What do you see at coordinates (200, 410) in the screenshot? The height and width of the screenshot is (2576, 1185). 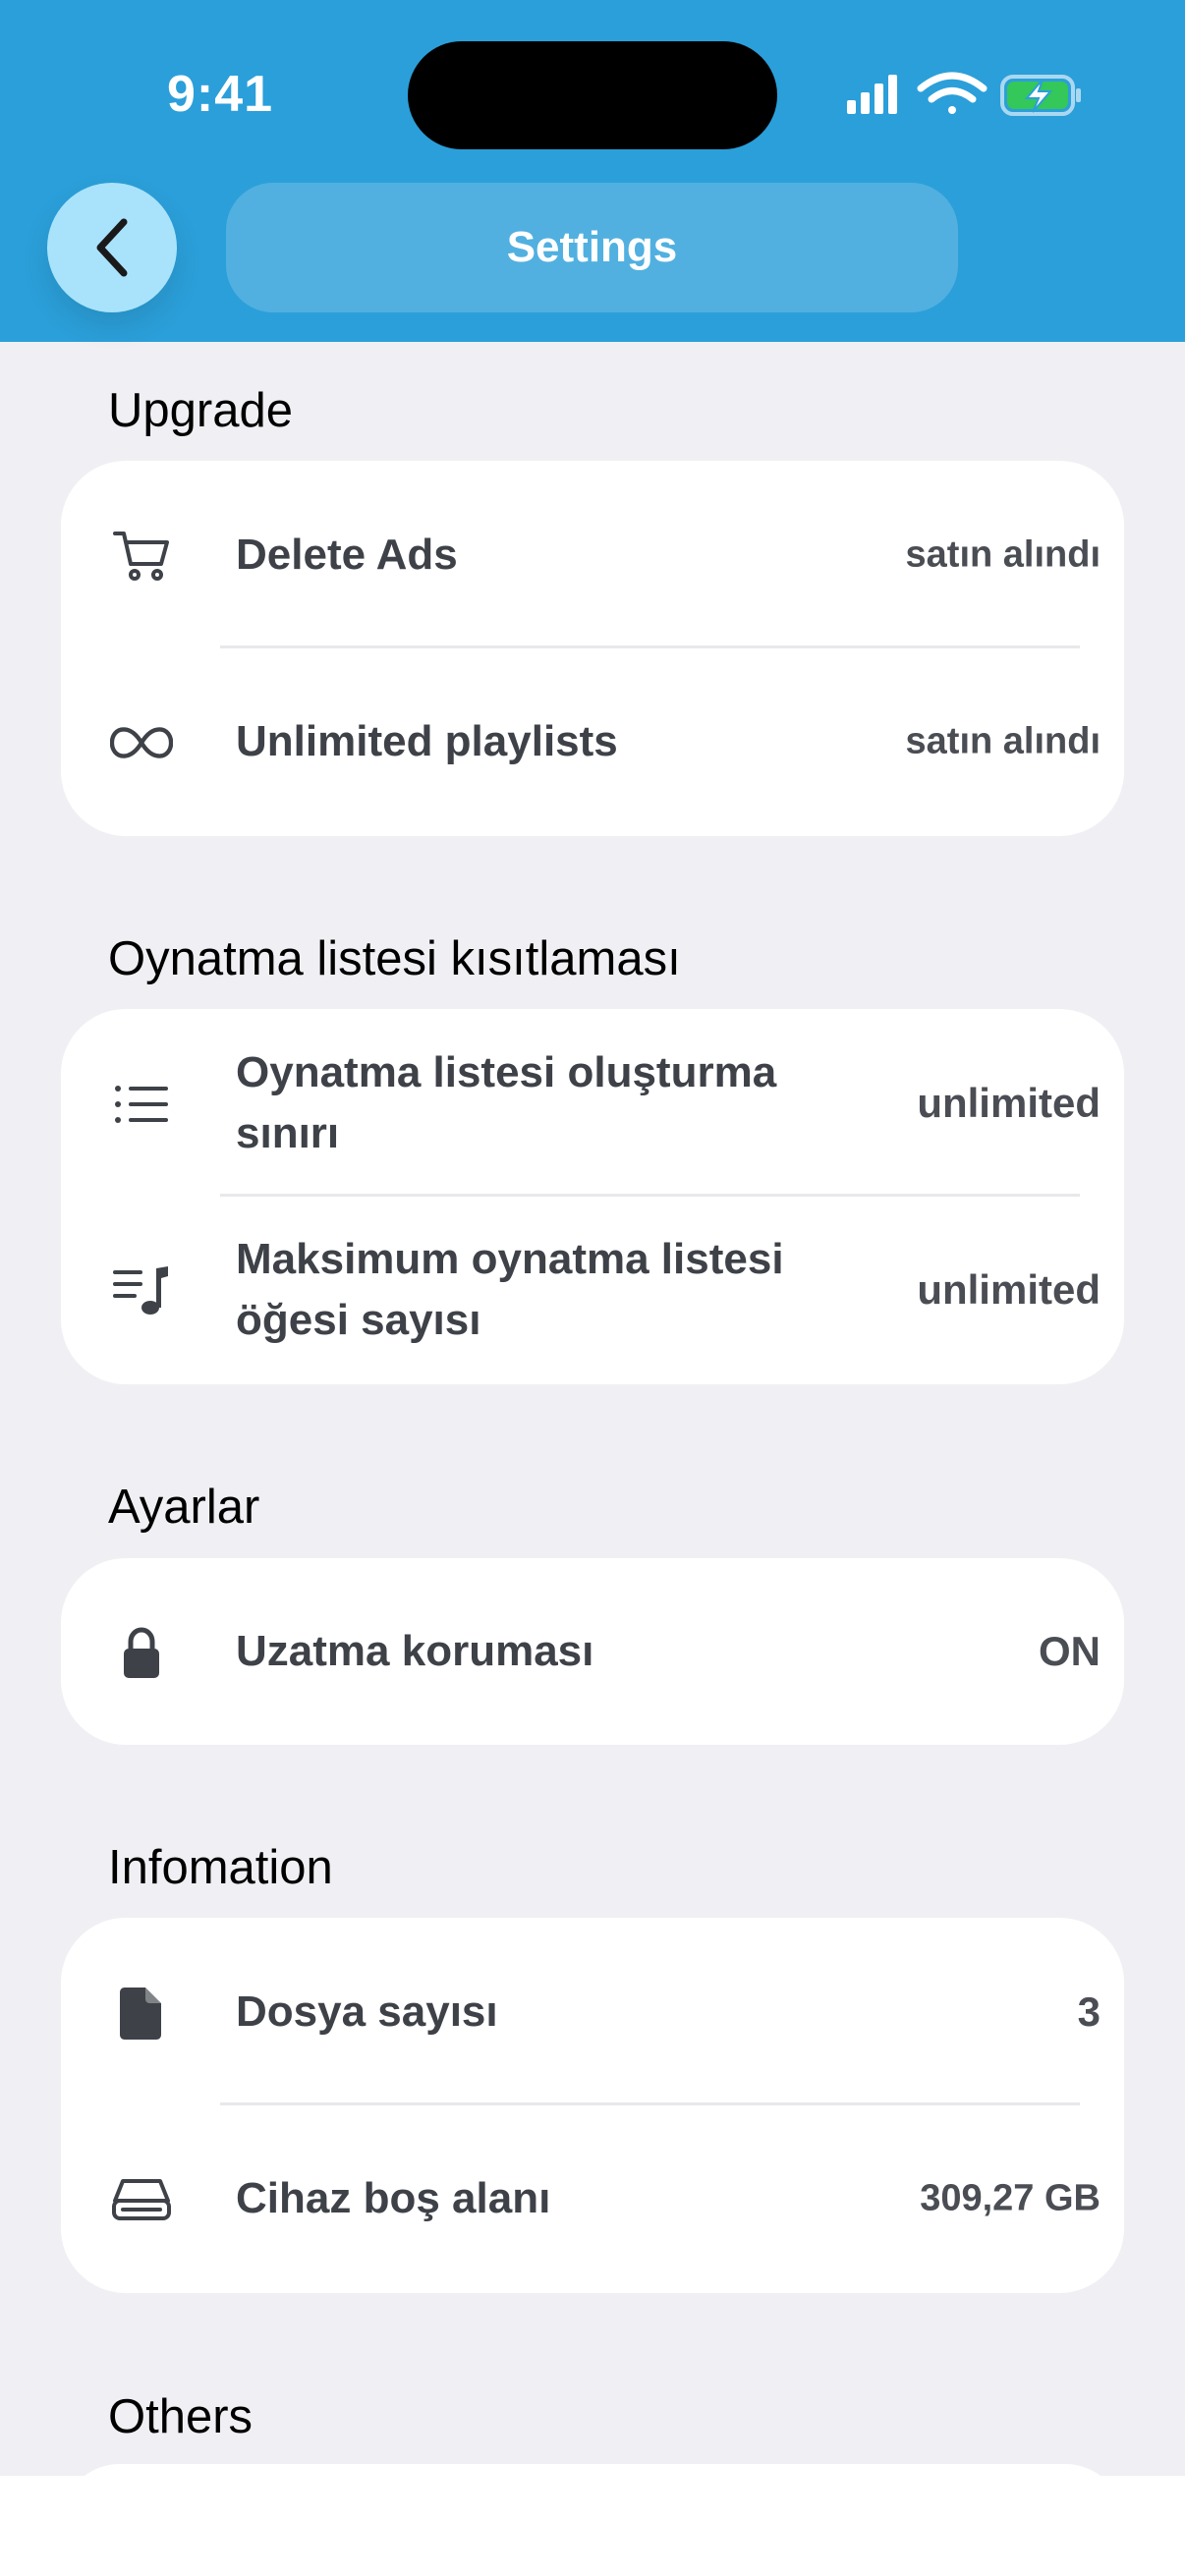 I see `section-title-upgrade: Upgrade` at bounding box center [200, 410].